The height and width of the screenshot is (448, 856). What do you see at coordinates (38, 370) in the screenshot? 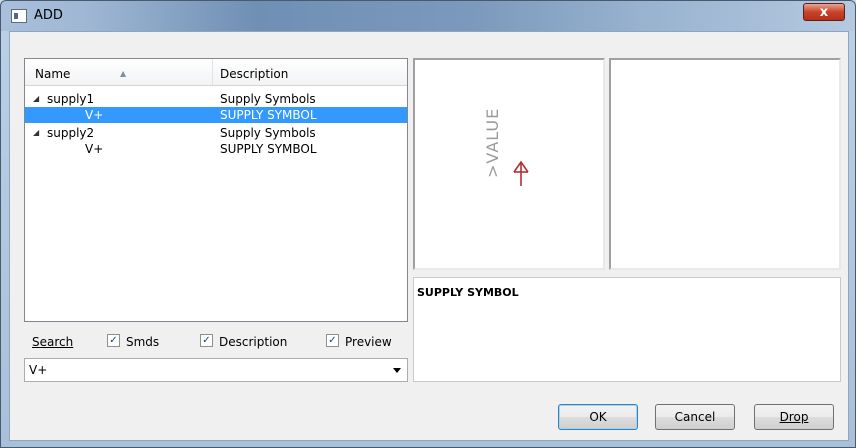
I see `search-input: V+` at bounding box center [38, 370].